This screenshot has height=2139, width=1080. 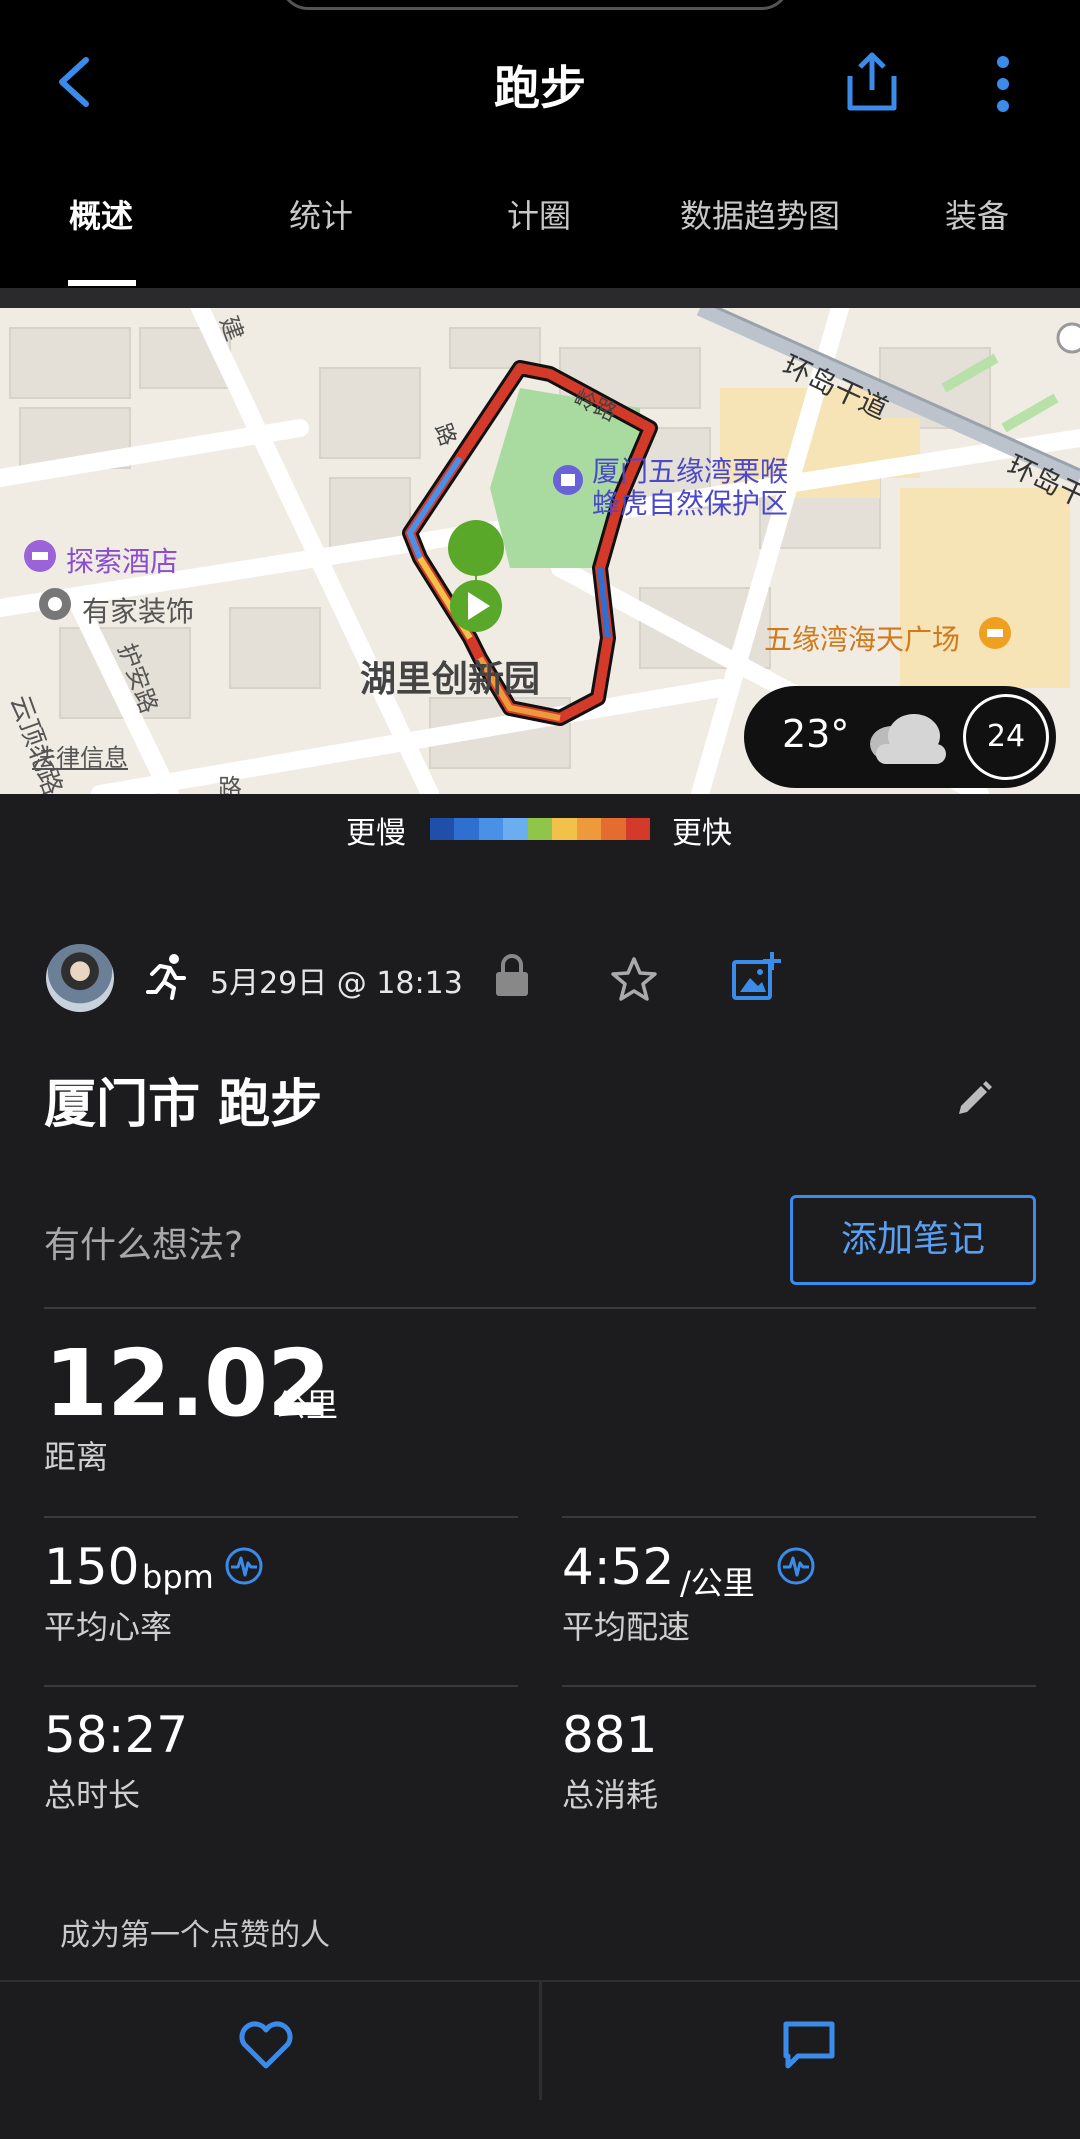 What do you see at coordinates (634, 979) in the screenshot?
I see `star-icon` at bounding box center [634, 979].